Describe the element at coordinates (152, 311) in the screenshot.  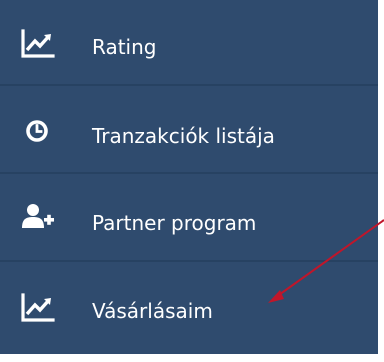
I see `menu-item-label: Vásárlásaim` at that location.